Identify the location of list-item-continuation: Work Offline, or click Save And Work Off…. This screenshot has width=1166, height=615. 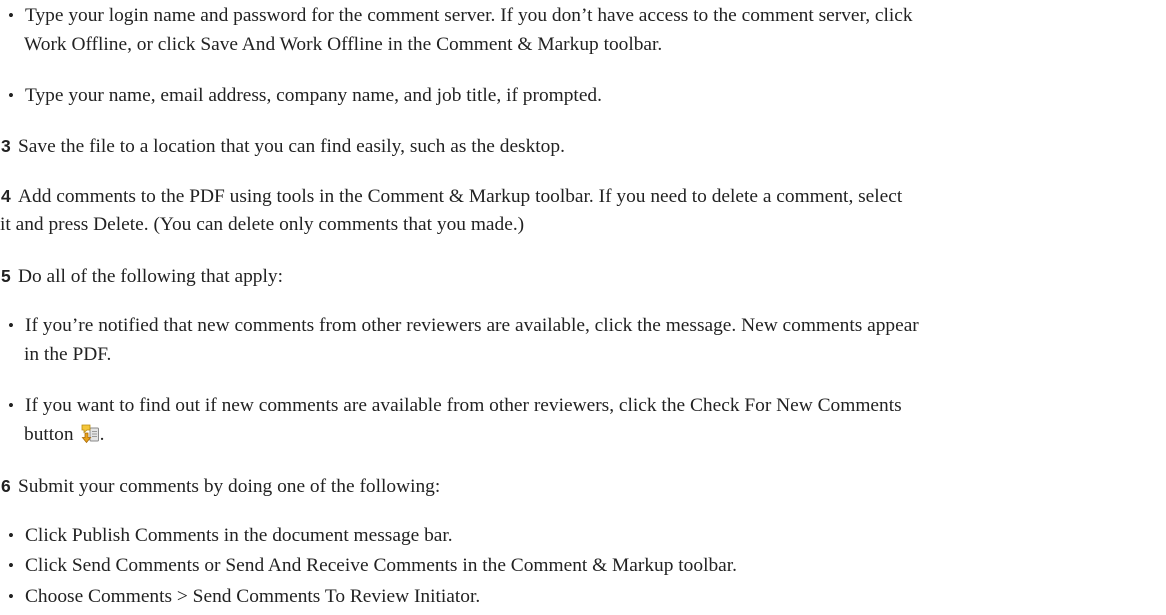
(343, 45).